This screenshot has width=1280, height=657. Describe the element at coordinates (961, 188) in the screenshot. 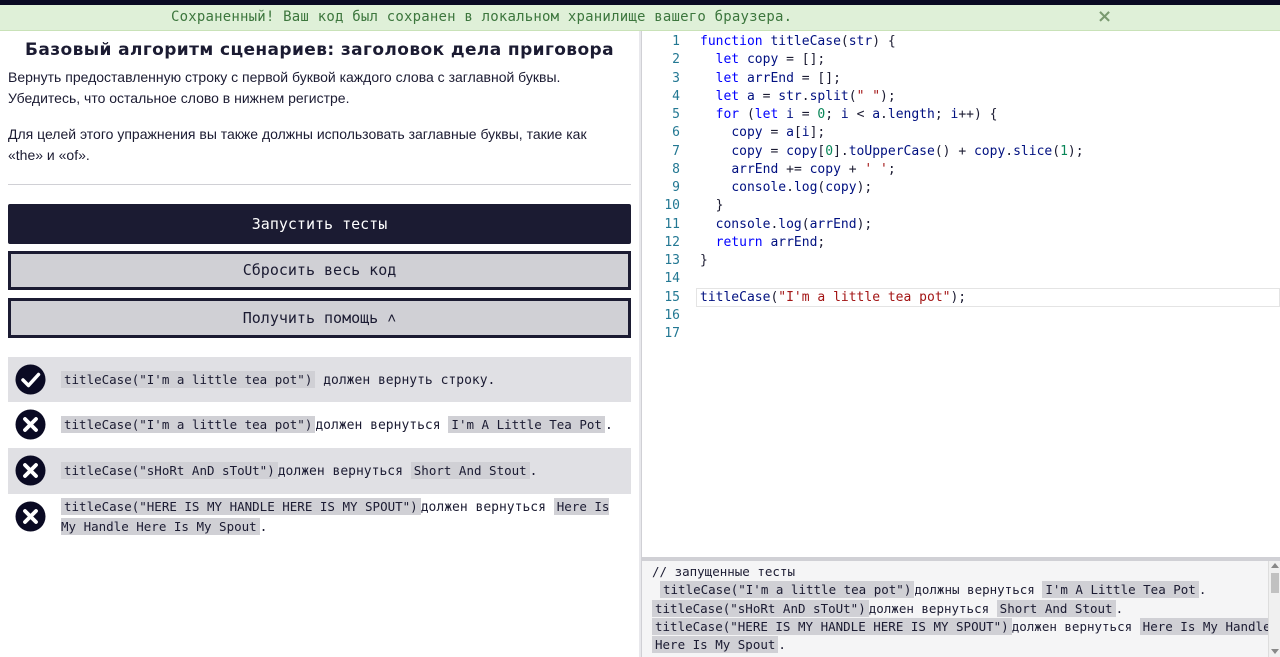

I see `code-line: 9 console.log(copy);` at that location.